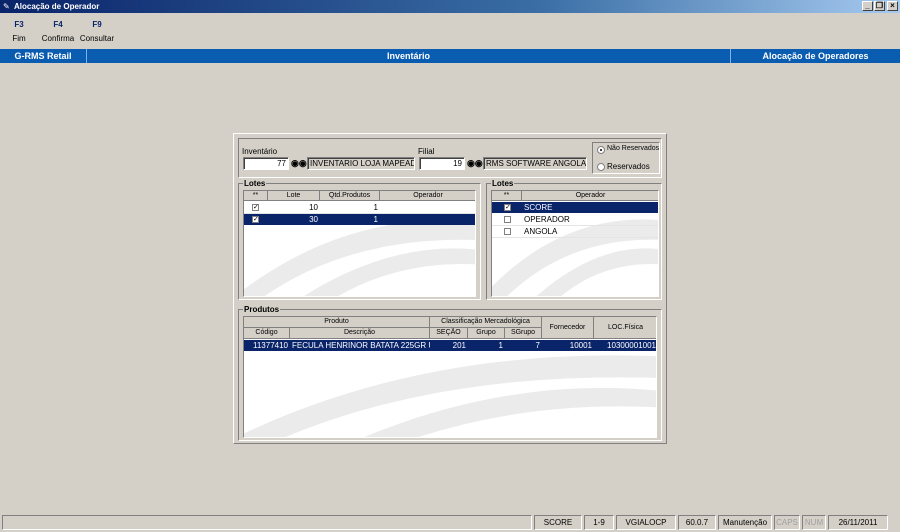 The image size is (900, 532). Describe the element at coordinates (503, 183) in the screenshot. I see `lotes-right-title: Lotes` at that location.